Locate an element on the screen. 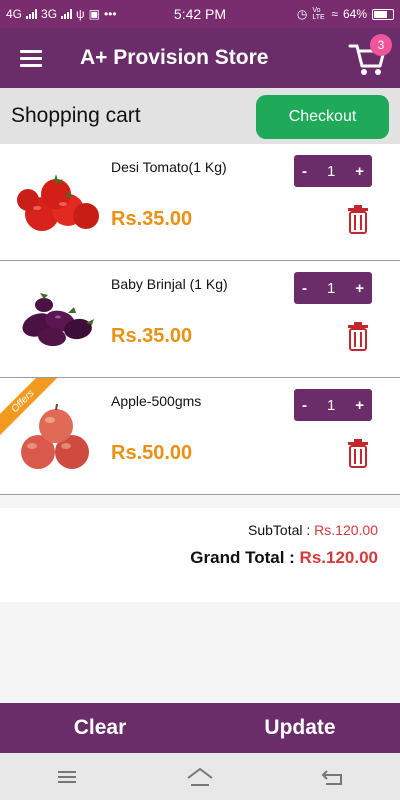 Image resolution: width=400 pixels, height=800 pixels. cart-item: Offers Apple-500gms Rs.50.00 - 1 + is located at coordinates (200, 436).